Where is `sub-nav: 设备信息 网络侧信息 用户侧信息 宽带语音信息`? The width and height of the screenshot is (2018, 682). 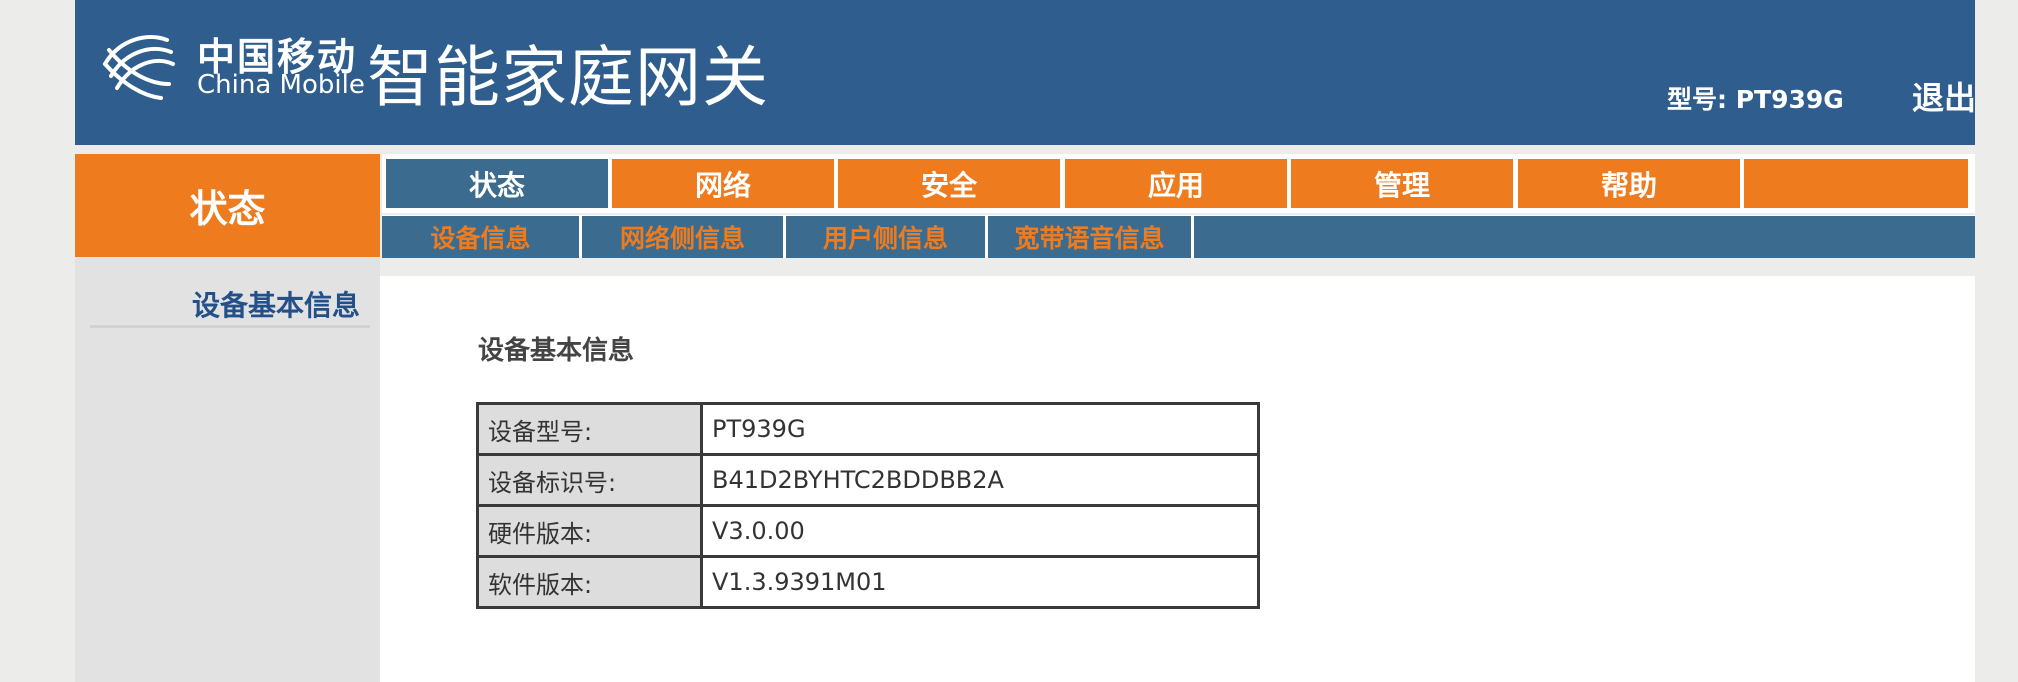
sub-nav: 设备信息 网络侧信息 用户侧信息 宽带语音信息 is located at coordinates (1178, 236).